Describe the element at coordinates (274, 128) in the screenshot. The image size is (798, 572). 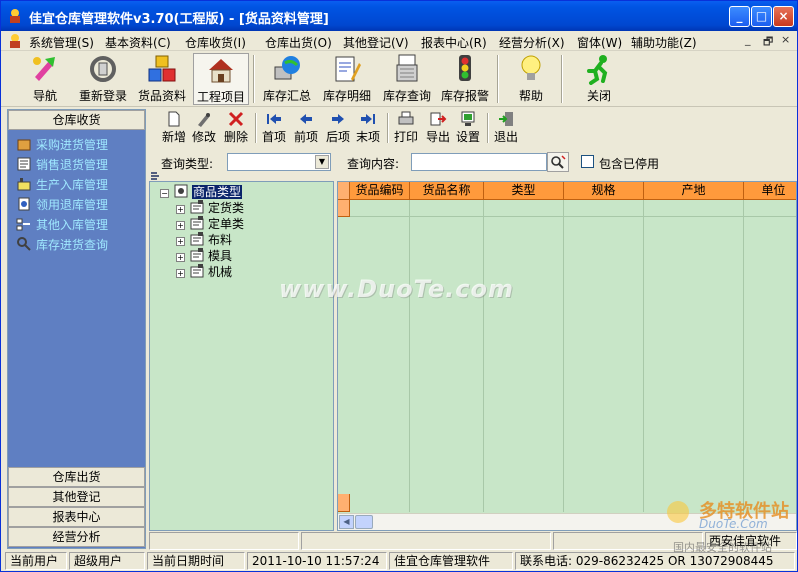
I see `first-record-button: 首项` at that location.